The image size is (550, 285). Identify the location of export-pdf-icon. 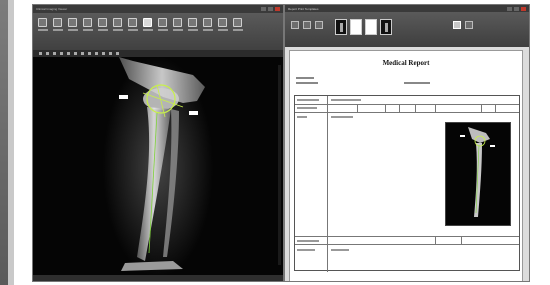
(469, 25).